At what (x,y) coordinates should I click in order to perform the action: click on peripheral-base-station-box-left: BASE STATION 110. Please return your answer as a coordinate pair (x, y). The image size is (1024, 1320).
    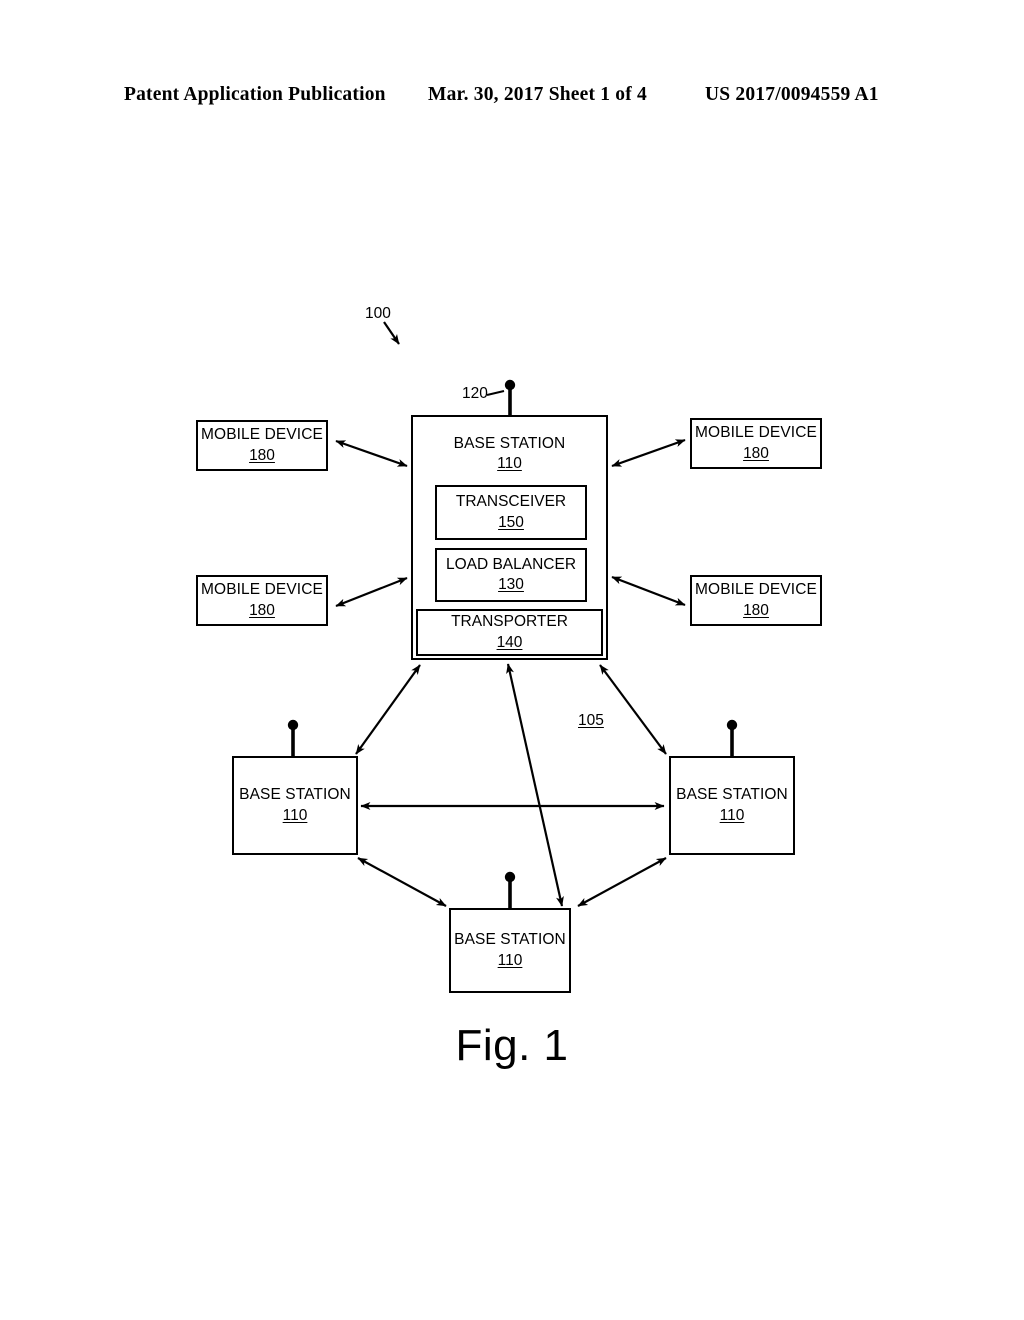
    Looking at the image, I should click on (295, 805).